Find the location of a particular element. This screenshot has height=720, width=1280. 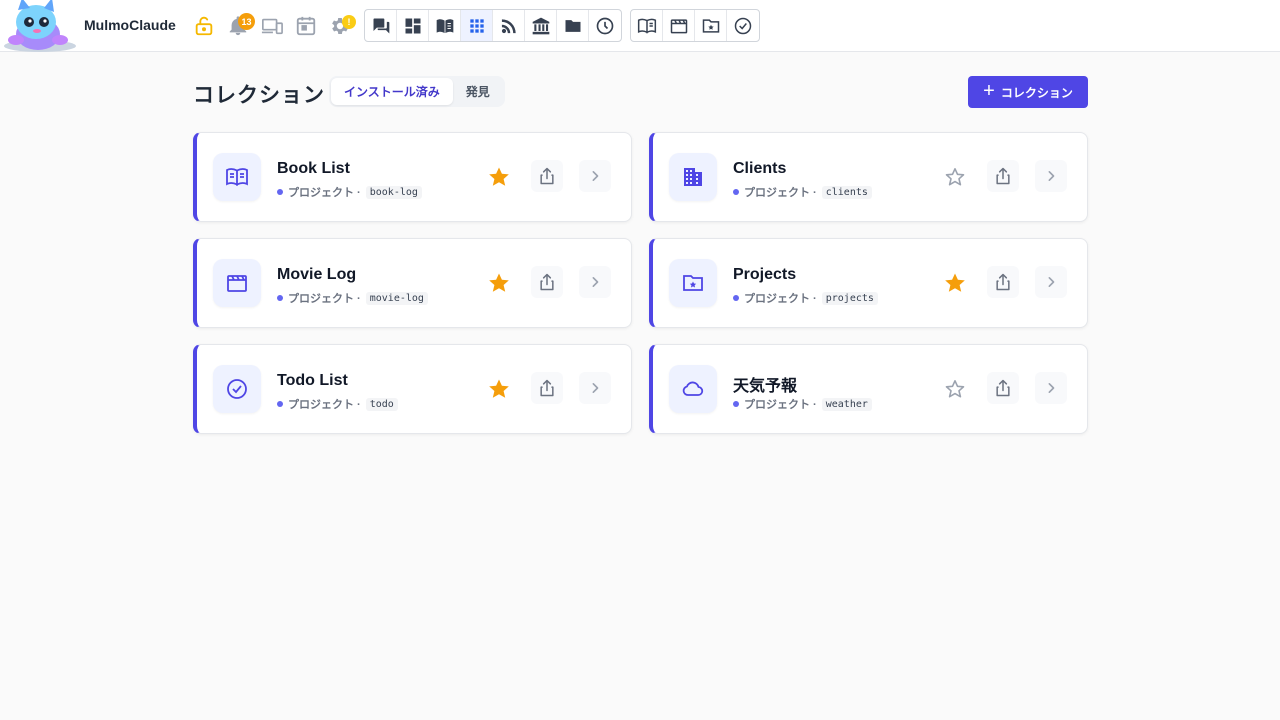

collection-slug: movie-log is located at coordinates (396, 298).